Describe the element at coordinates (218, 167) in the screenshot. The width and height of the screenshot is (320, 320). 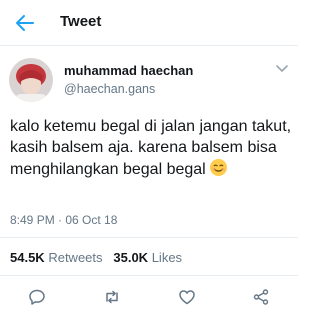
I see `smiling-face-icon` at that location.